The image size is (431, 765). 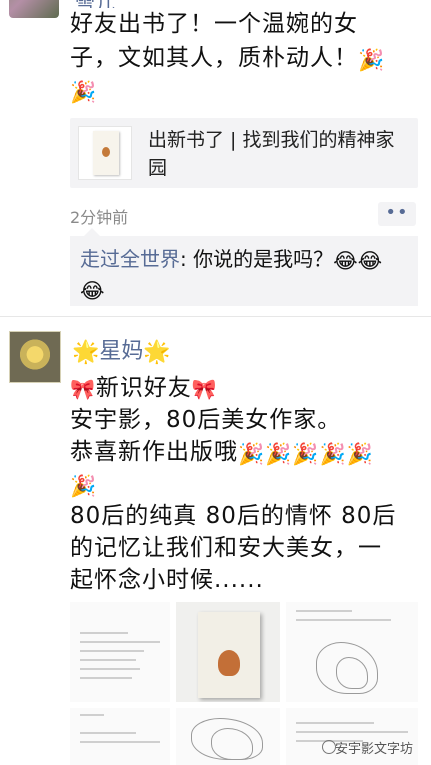 I want to click on book-cover-thumbnail, so click(x=105, y=153).